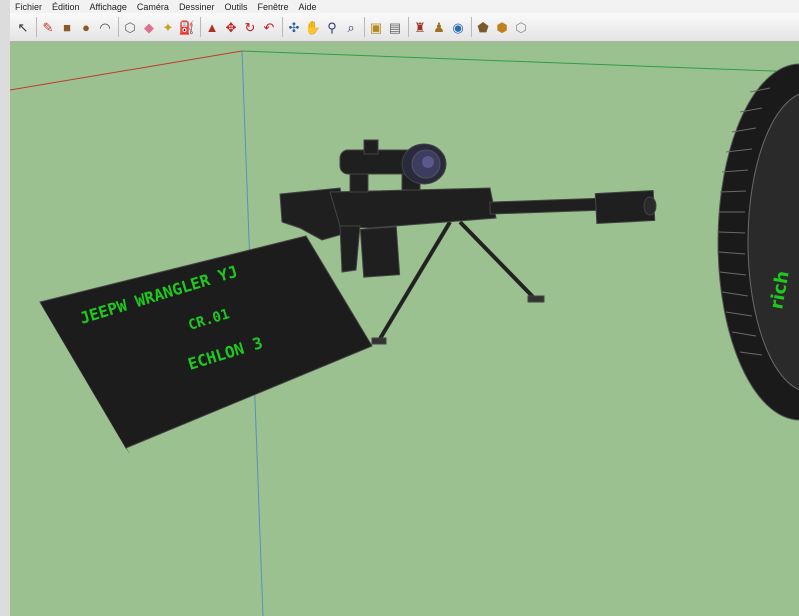  I want to click on select-arrow-icon: ↖, so click(23, 27).